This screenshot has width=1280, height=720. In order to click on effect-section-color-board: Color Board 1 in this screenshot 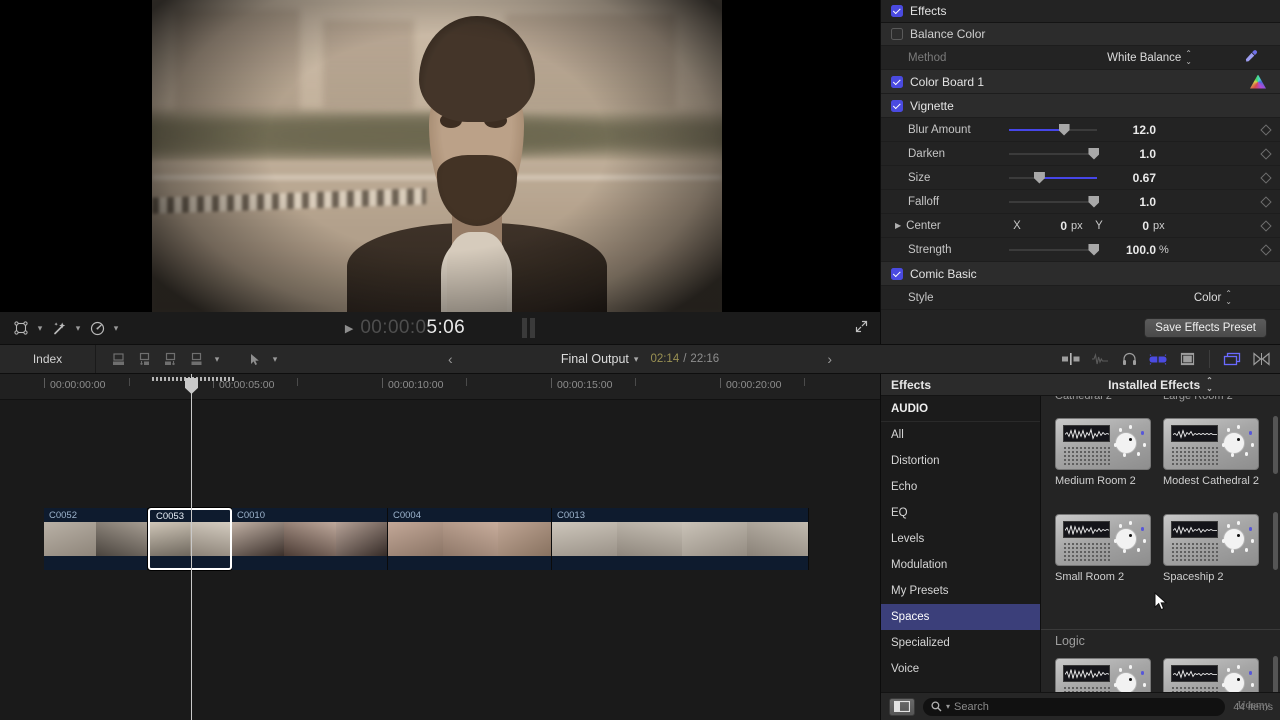, I will do `click(1080, 82)`.